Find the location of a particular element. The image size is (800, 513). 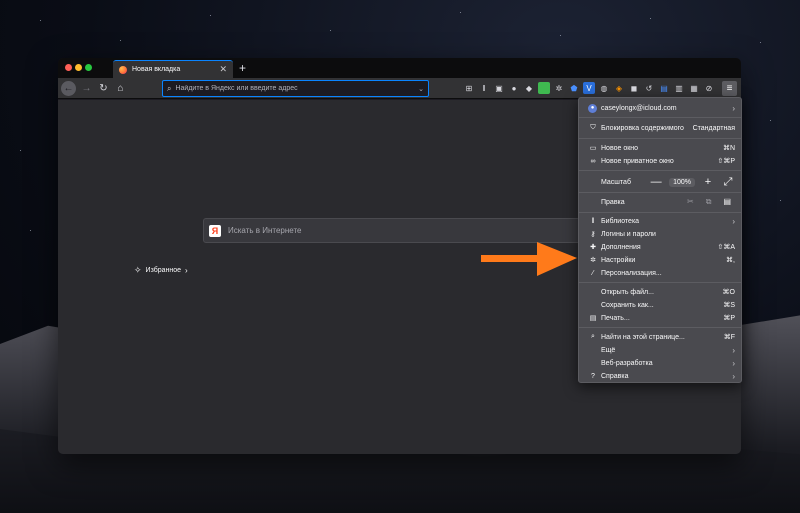

shield-icon: ⛉ is located at coordinates (593, 127).